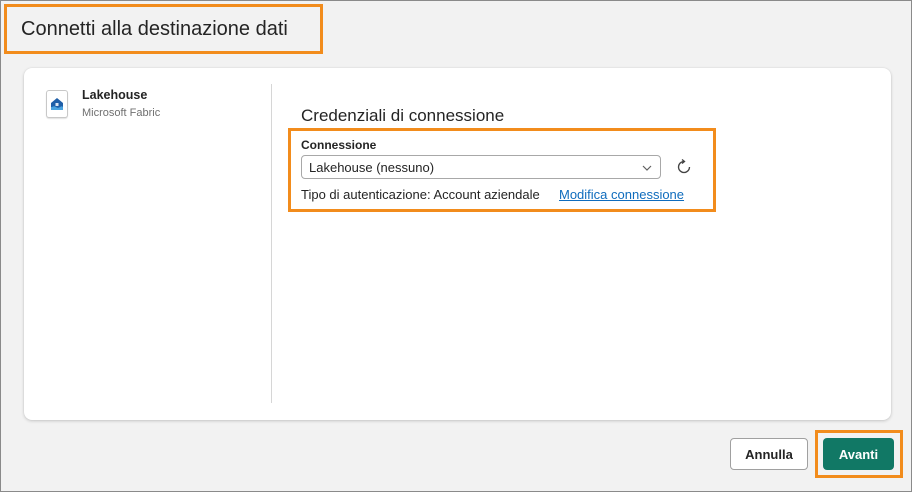  What do you see at coordinates (339, 145) in the screenshot?
I see `connection-label: Connessione` at bounding box center [339, 145].